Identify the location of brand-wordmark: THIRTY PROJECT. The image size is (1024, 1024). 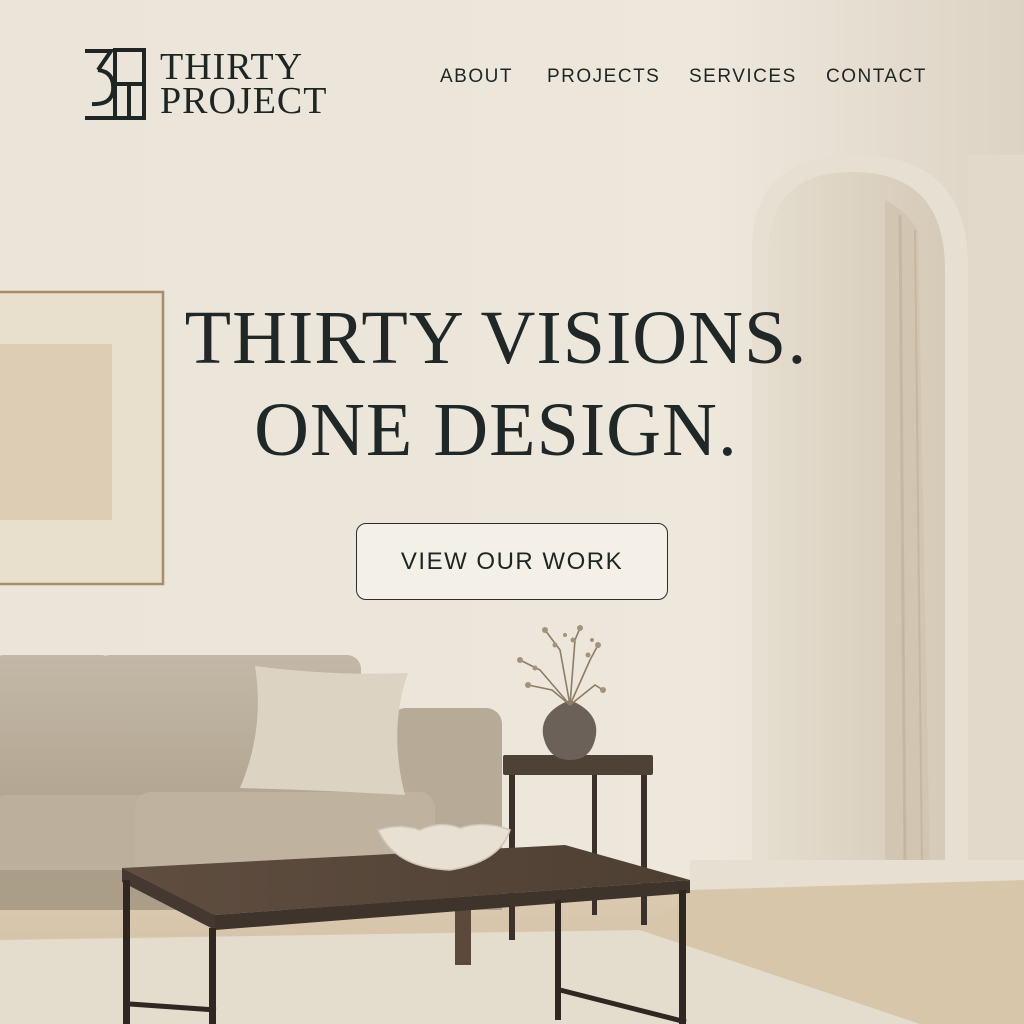
(244, 84).